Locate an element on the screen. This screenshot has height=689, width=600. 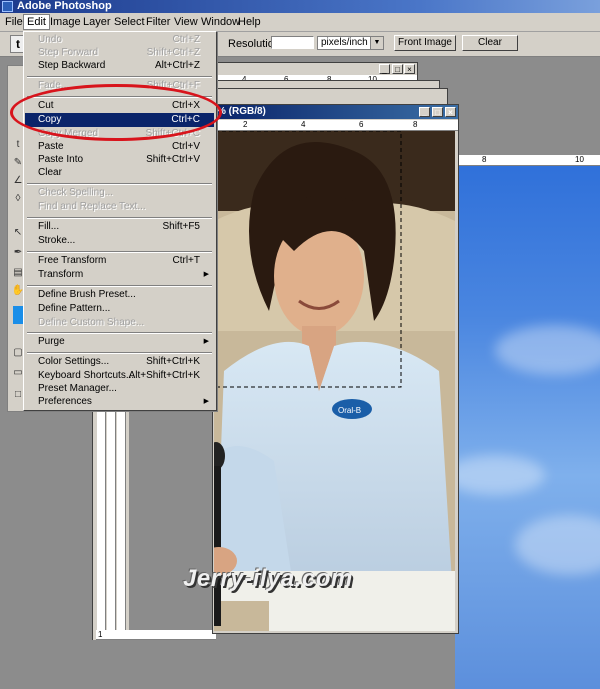
menu-layer: Layer is located at coordinates (97, 22).